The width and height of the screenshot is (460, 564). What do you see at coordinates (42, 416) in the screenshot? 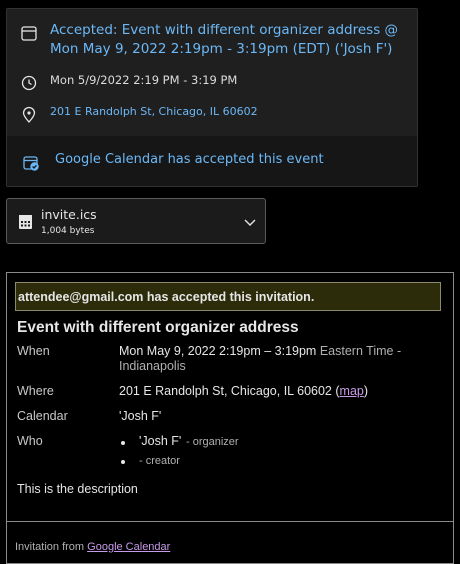
I see `calendar-label: Calendar` at bounding box center [42, 416].